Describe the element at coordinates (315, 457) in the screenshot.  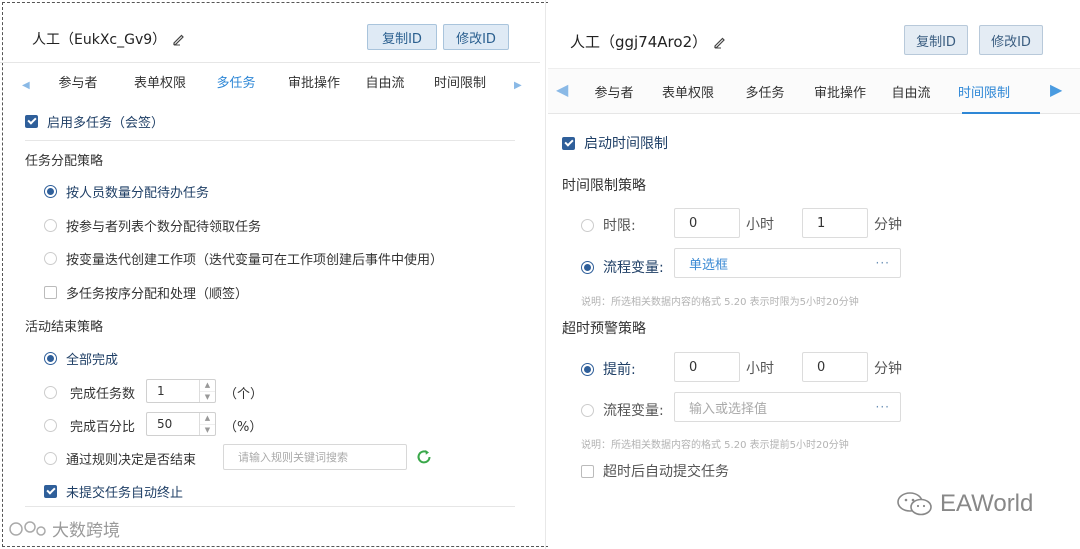
I see `rule-search-input: 请输入规则关键词搜索` at that location.